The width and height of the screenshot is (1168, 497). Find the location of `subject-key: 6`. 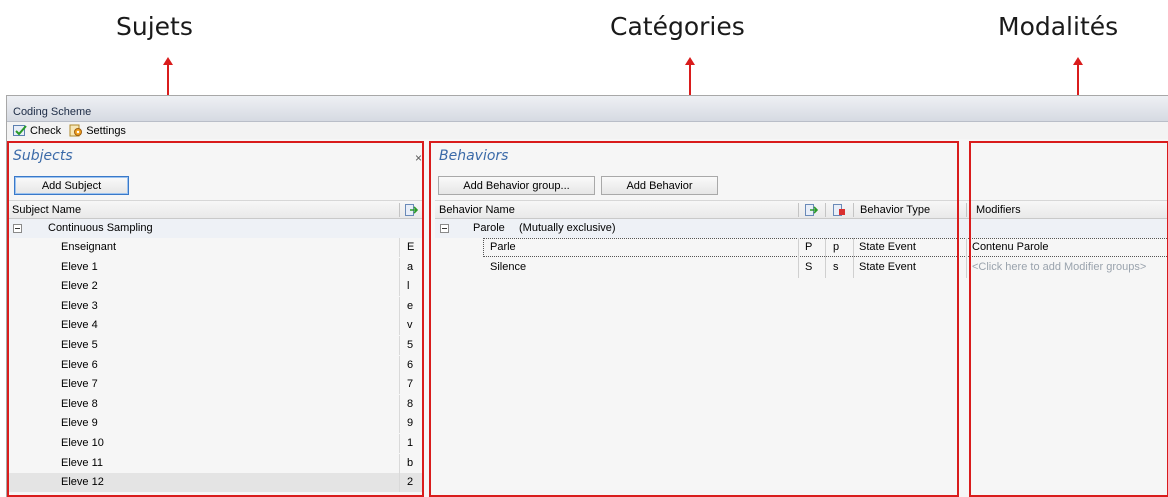

subject-key: 6 is located at coordinates (410, 365).